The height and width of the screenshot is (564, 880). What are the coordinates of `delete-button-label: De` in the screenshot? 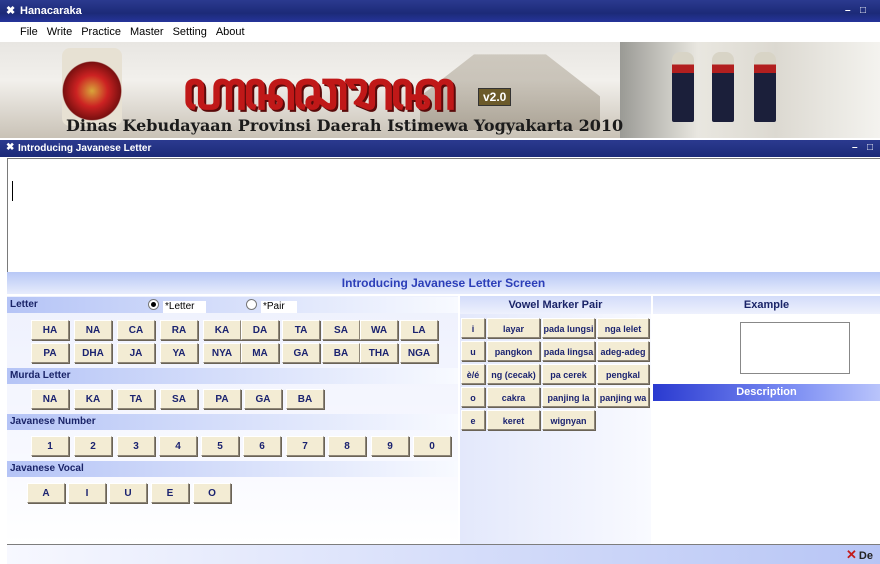 It's located at (865, 556).